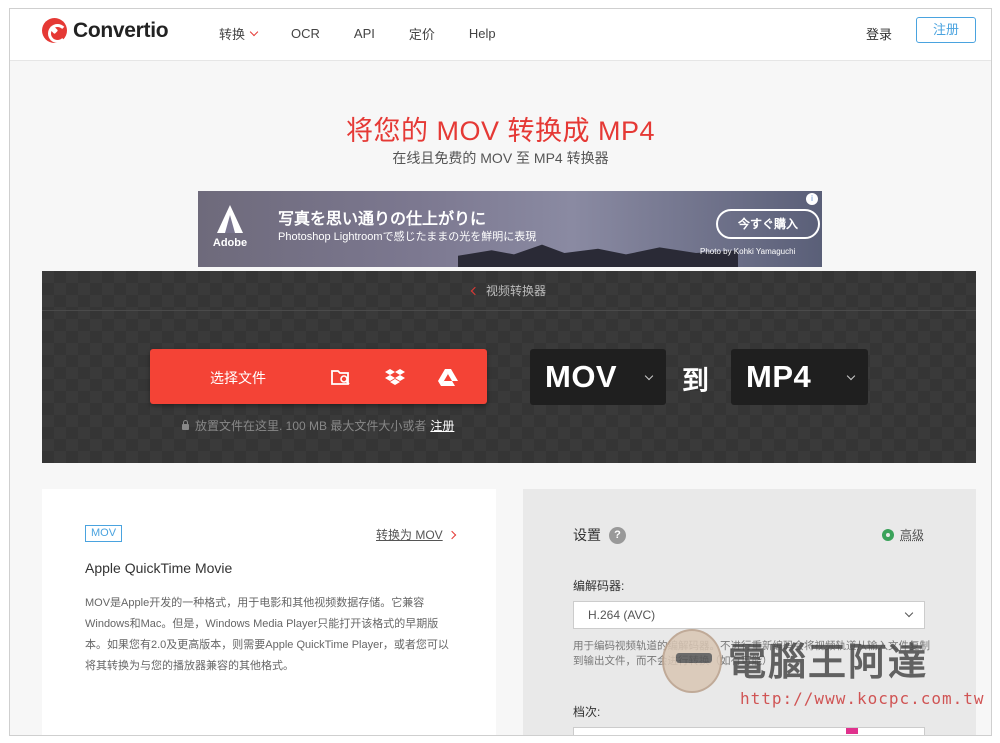 This screenshot has height=743, width=1000. I want to click on signup-button: 注册, so click(946, 30).